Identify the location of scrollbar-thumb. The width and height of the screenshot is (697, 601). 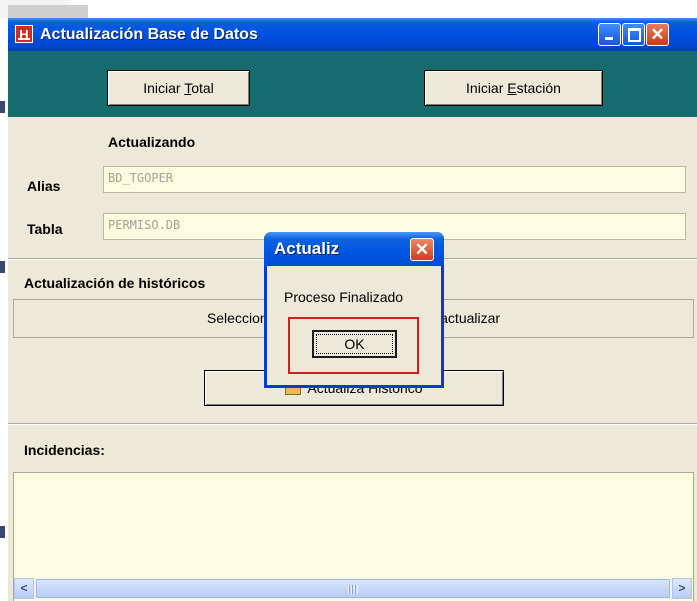
(353, 588).